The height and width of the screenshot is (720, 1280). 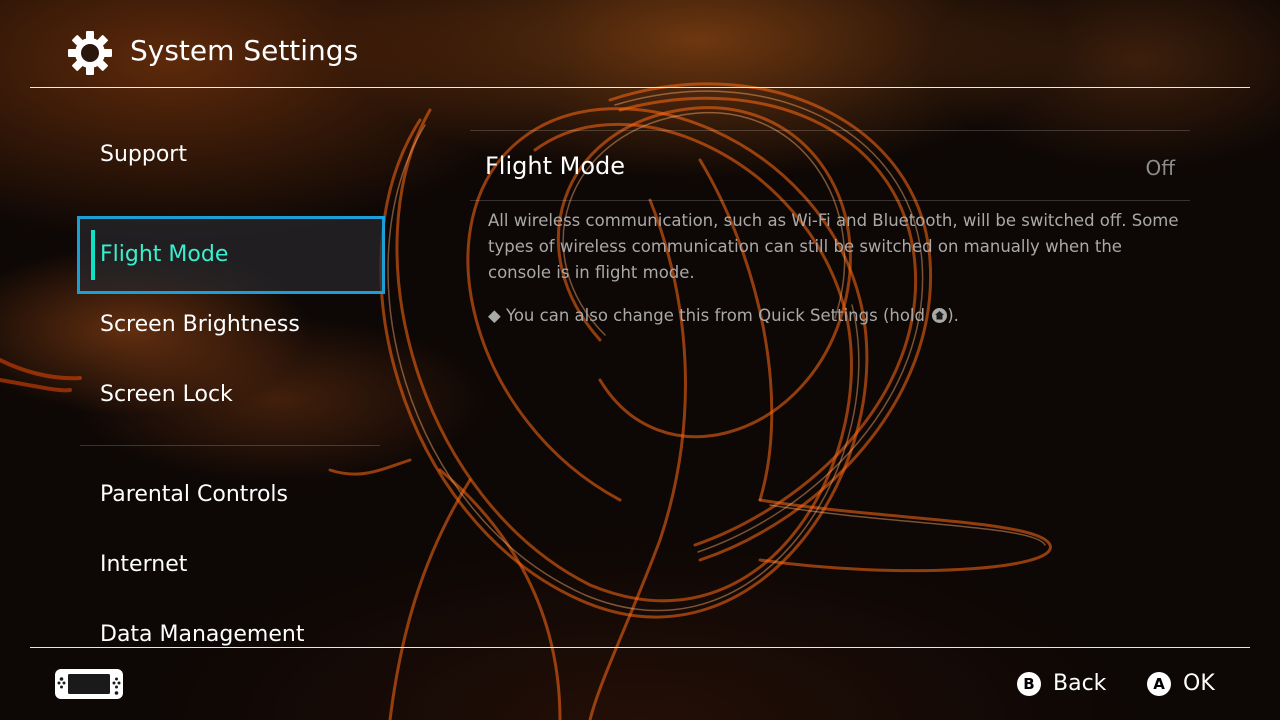 I want to click on note-suffix: )., so click(x=953, y=315).